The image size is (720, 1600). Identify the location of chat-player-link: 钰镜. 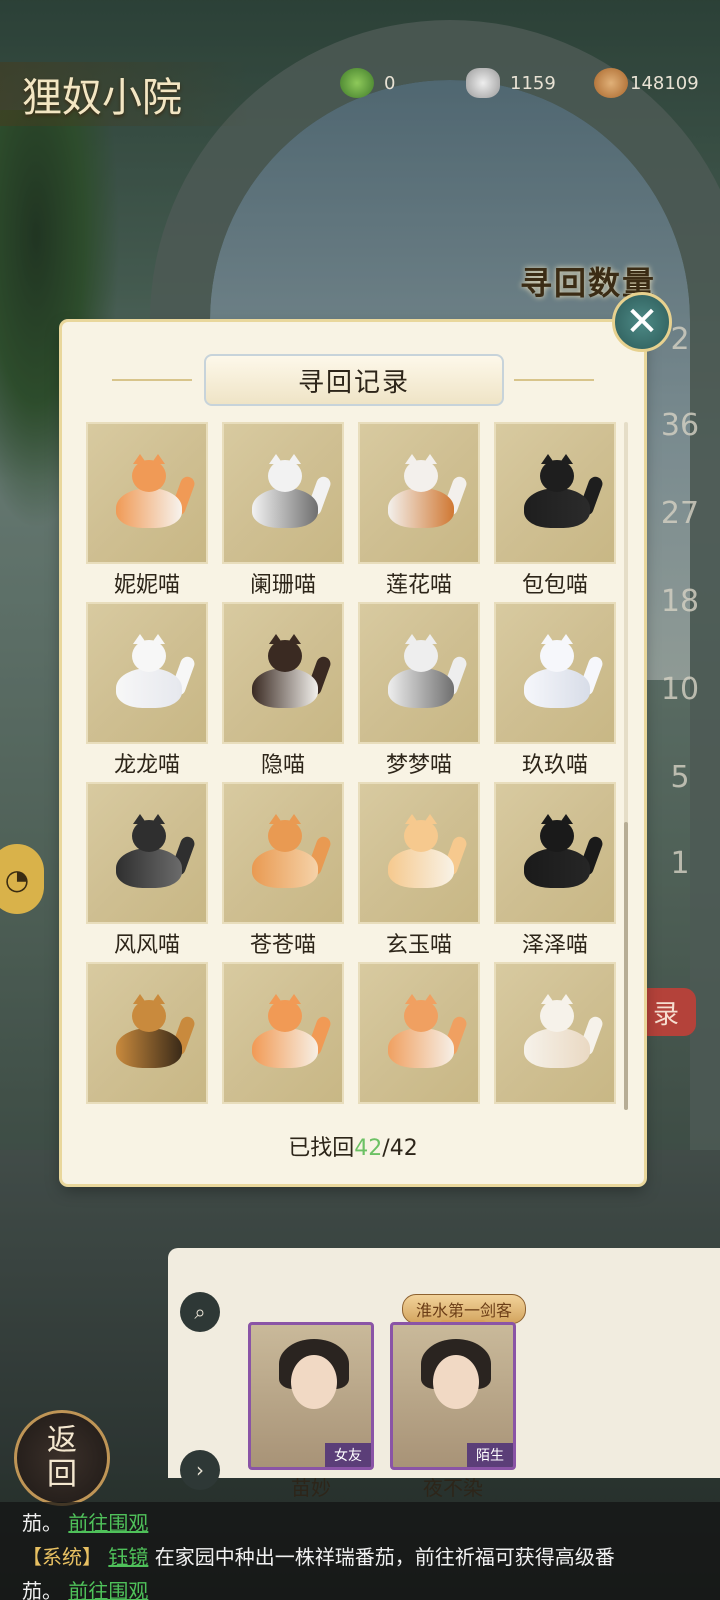
(128, 1557).